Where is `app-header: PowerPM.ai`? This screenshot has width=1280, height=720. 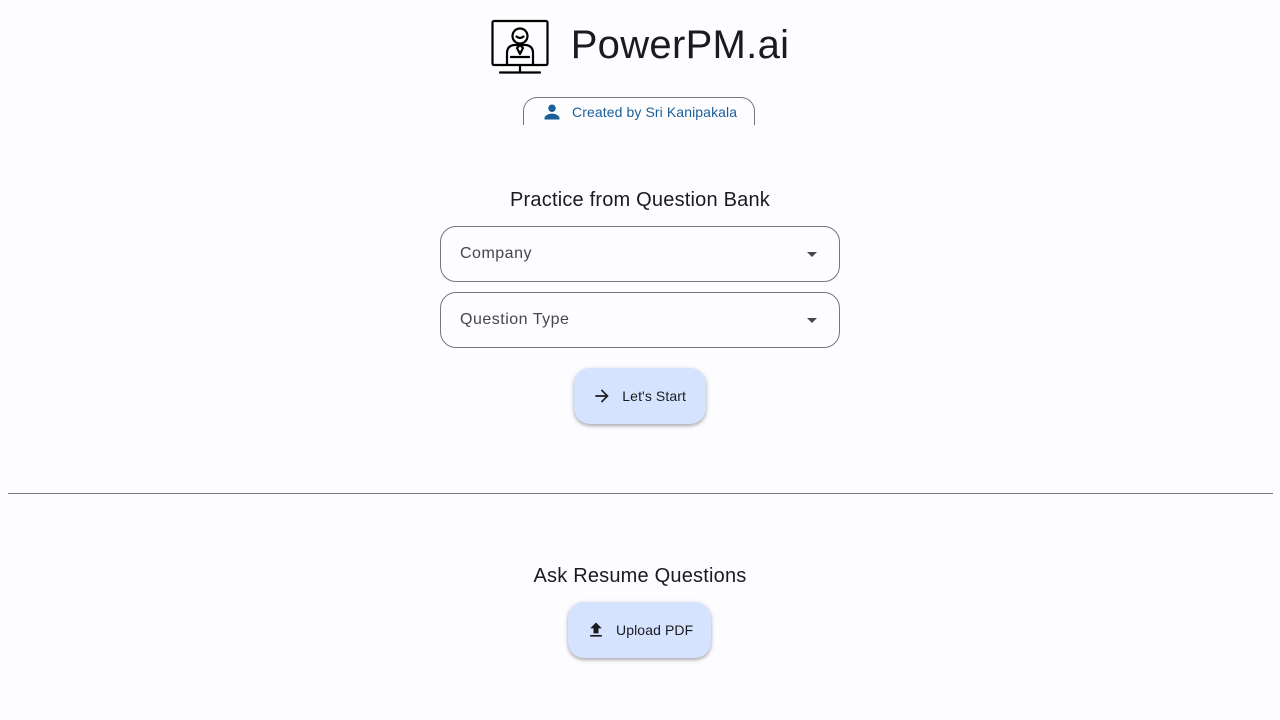 app-header: PowerPM.ai is located at coordinates (640, 47).